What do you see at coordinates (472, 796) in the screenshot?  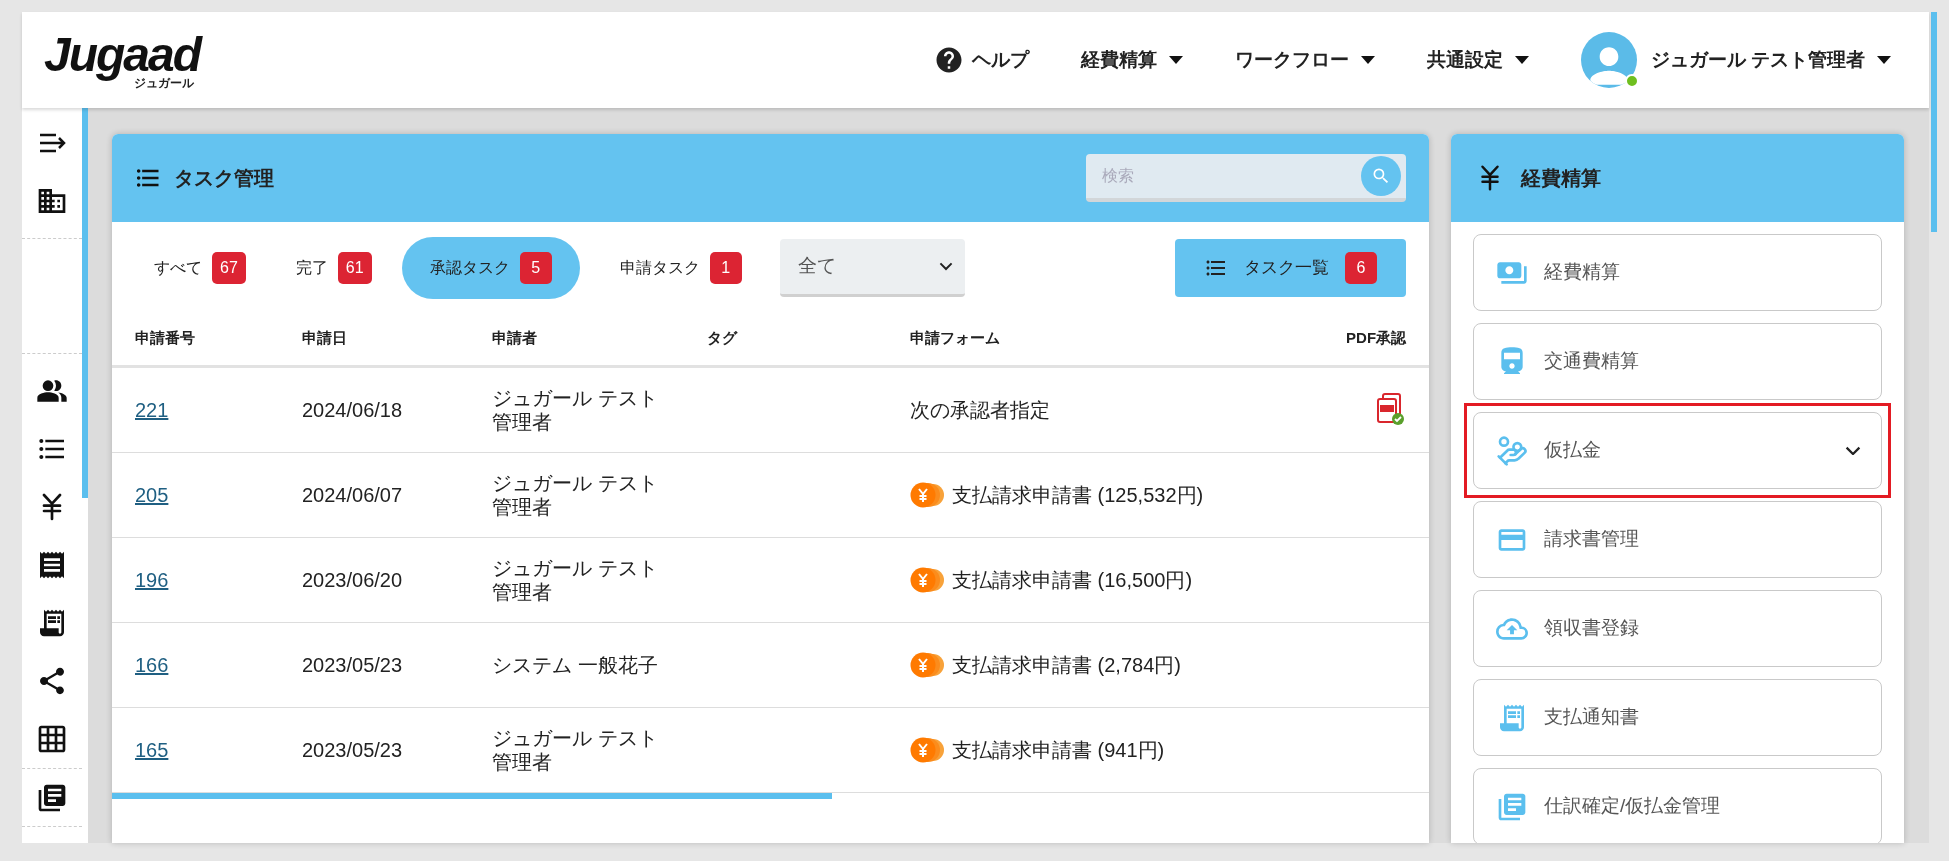 I see `horizontal-scrollbar` at bounding box center [472, 796].